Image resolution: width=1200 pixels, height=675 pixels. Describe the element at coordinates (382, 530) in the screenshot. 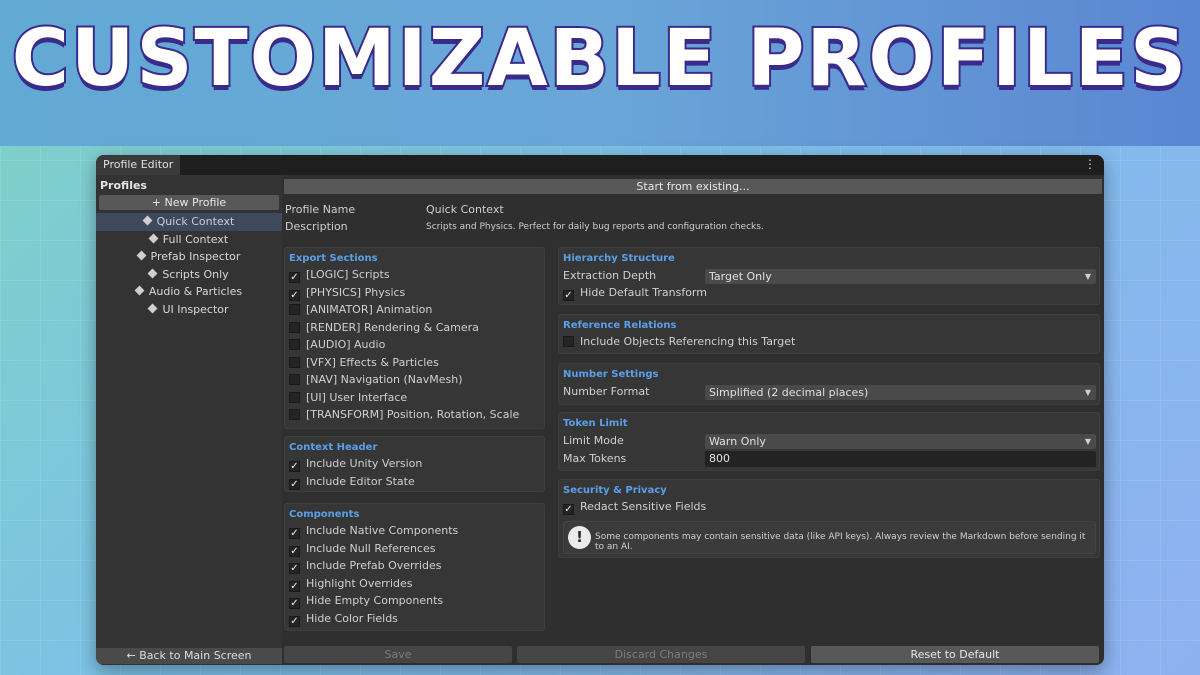

I see `checkbox-label: Include Native Components` at that location.